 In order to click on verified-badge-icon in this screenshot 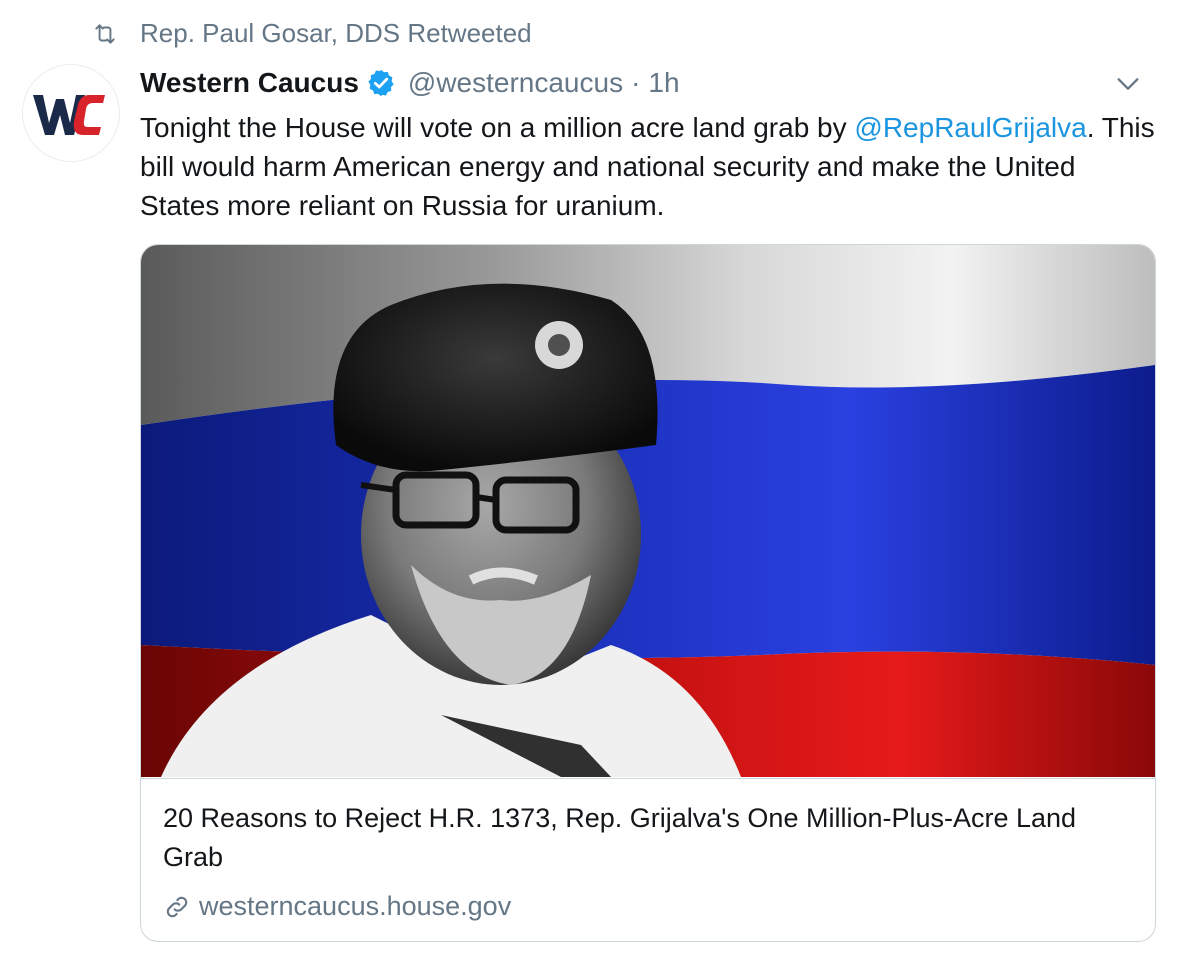, I will do `click(381, 83)`.